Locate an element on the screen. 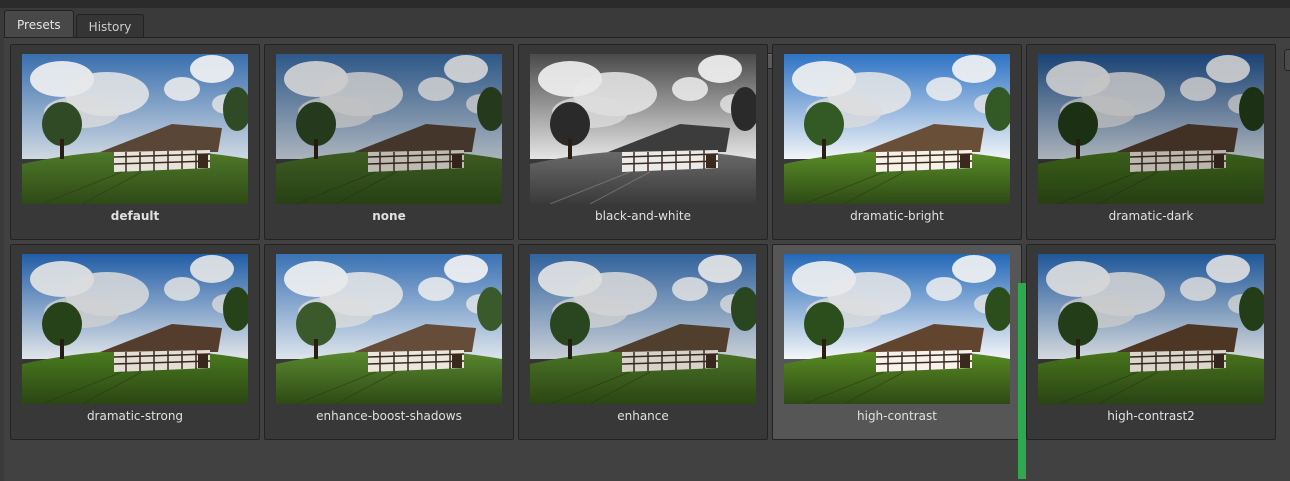  preset-label: enhance-boost-shadows is located at coordinates (389, 416).